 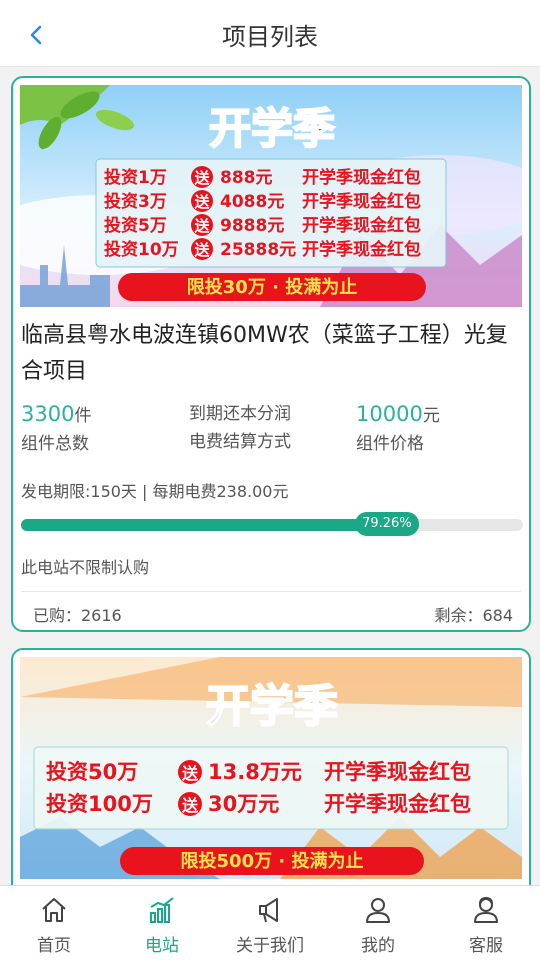 What do you see at coordinates (77, 615) in the screenshot?
I see `bought-count: 已购：2616` at bounding box center [77, 615].